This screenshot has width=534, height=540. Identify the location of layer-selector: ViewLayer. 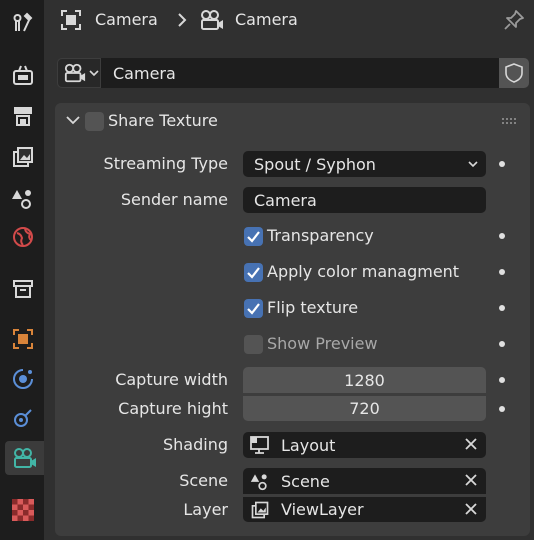
(364, 509).